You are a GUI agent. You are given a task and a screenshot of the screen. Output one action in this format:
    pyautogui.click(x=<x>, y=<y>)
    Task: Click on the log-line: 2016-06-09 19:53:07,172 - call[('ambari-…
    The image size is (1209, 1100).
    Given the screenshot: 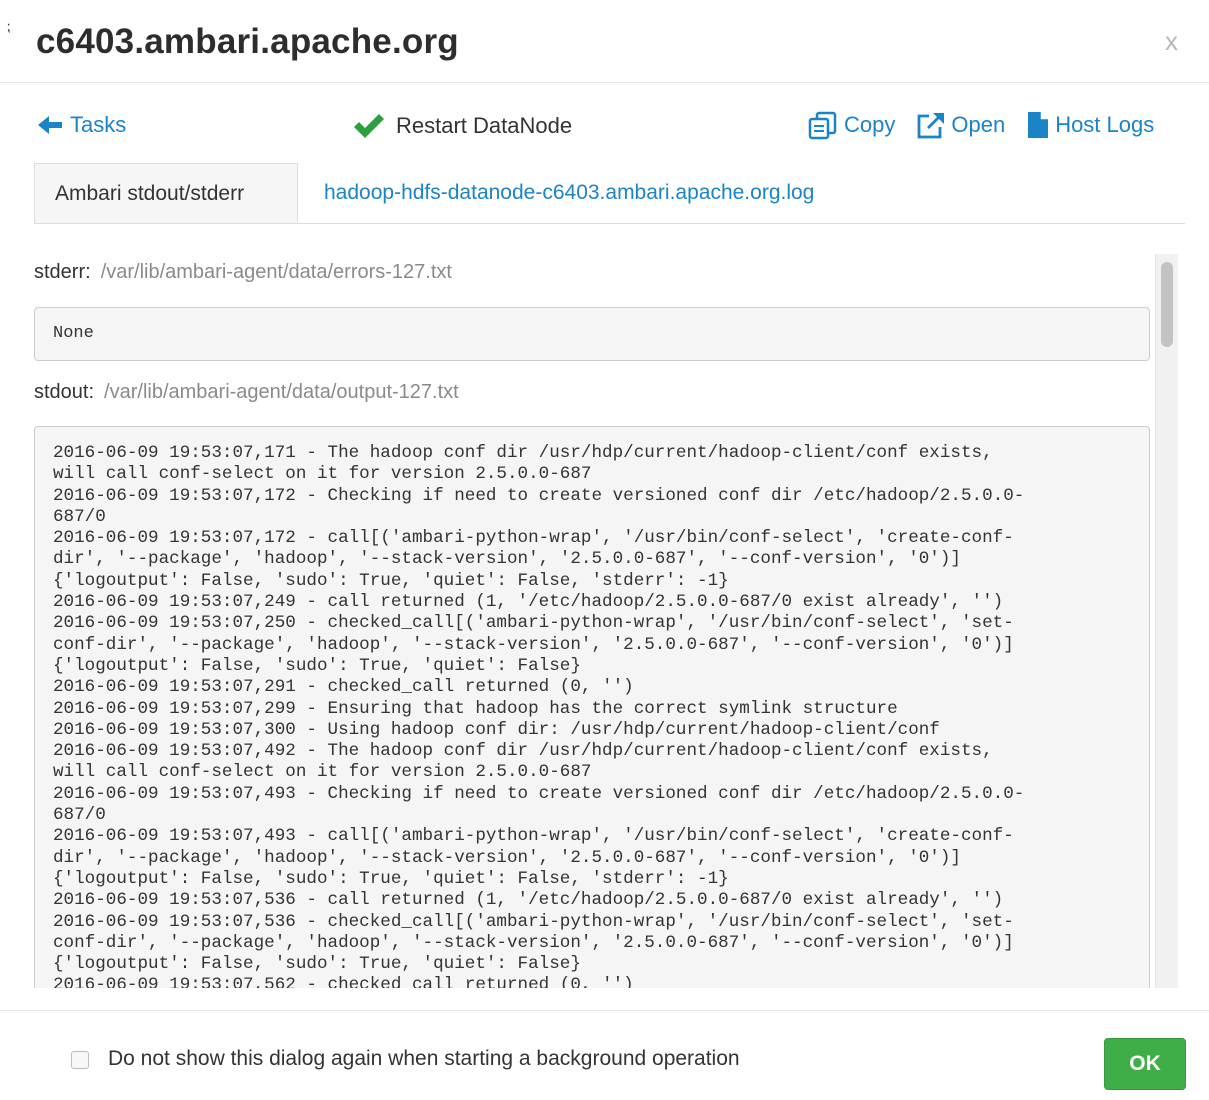 What is the action you would take?
    pyautogui.click(x=533, y=538)
    